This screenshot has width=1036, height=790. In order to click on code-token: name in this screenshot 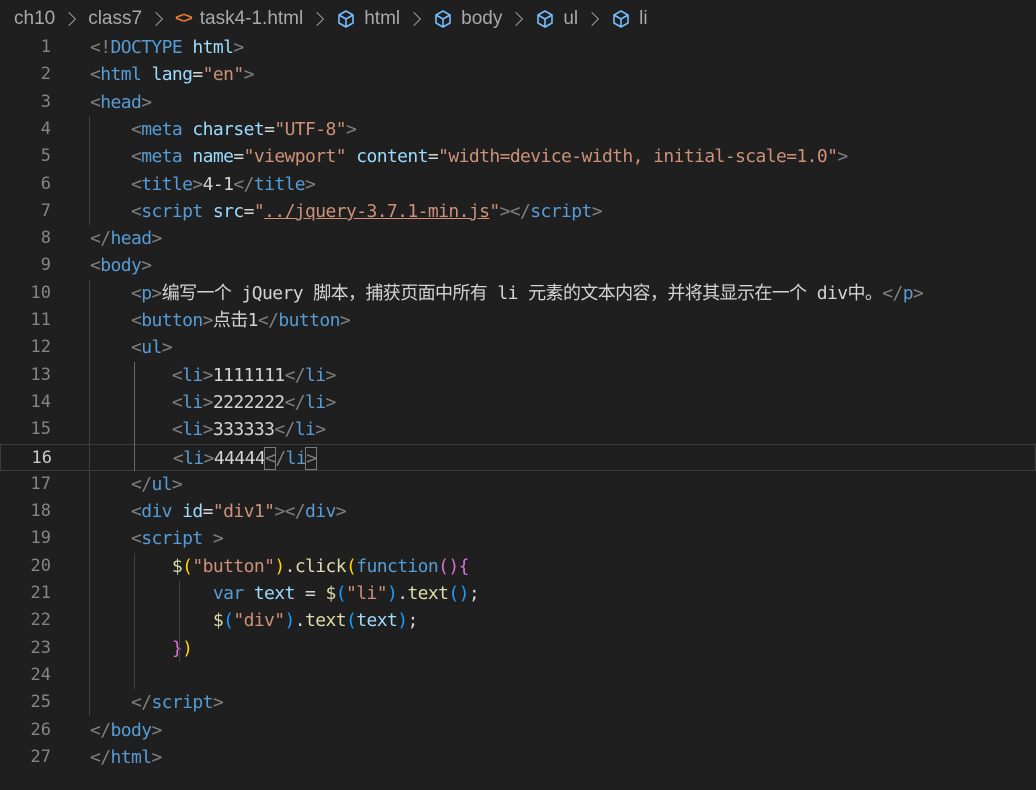, I will do `click(213, 157)`.